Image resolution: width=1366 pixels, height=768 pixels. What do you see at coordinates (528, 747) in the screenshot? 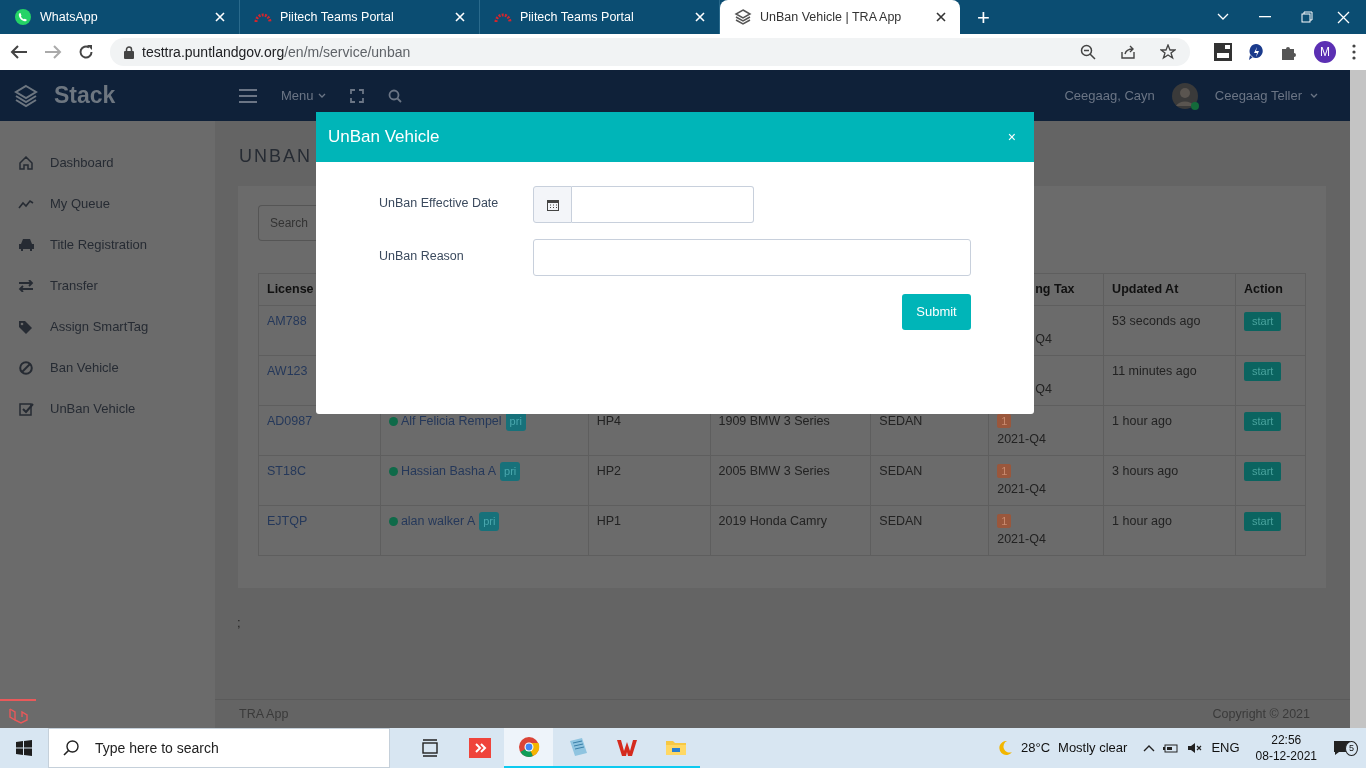
I see `chrome-icon` at bounding box center [528, 747].